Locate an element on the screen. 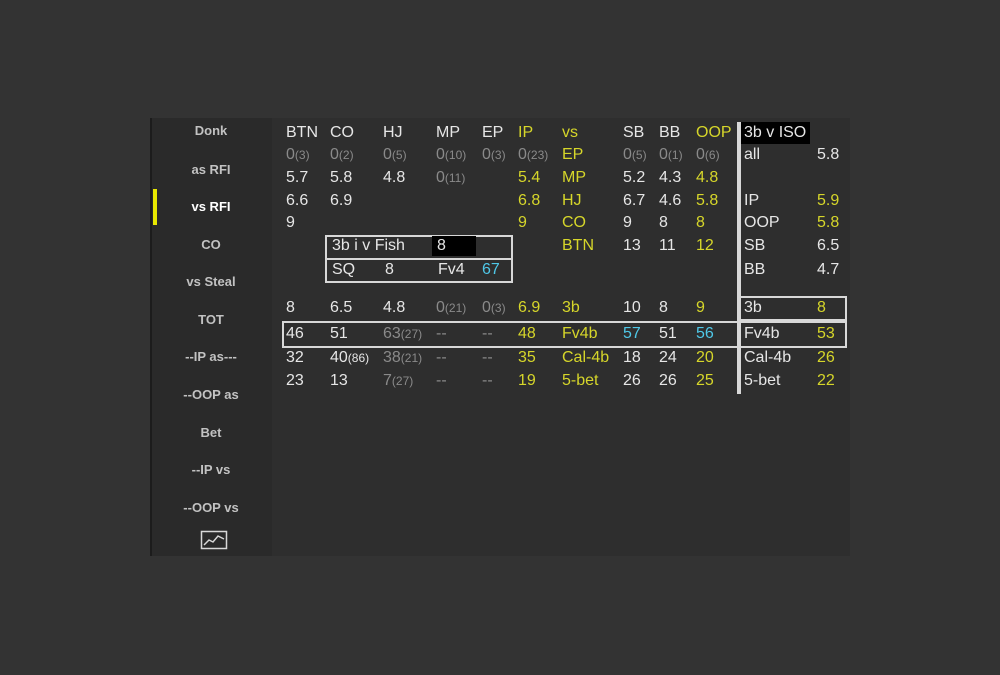  sidebar-item-bet: Bet is located at coordinates (211, 433).